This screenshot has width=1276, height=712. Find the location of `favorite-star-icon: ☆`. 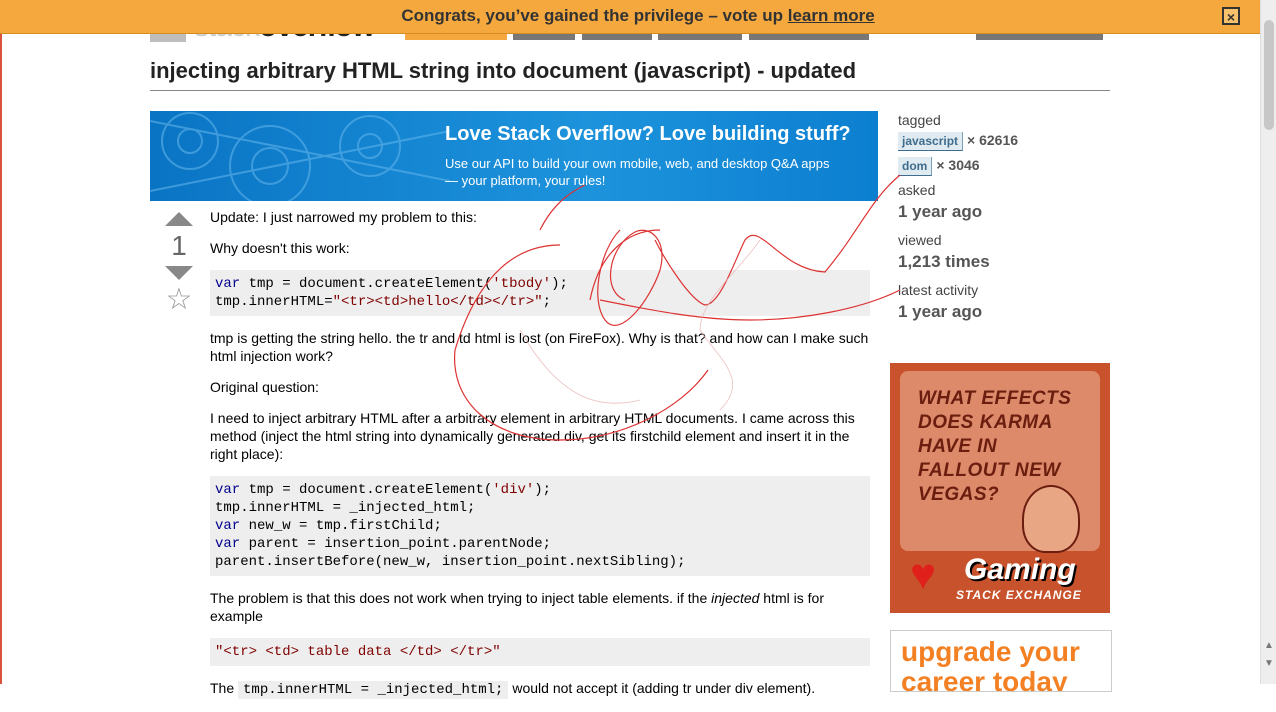

favorite-star-icon: ☆ is located at coordinates (179, 299).